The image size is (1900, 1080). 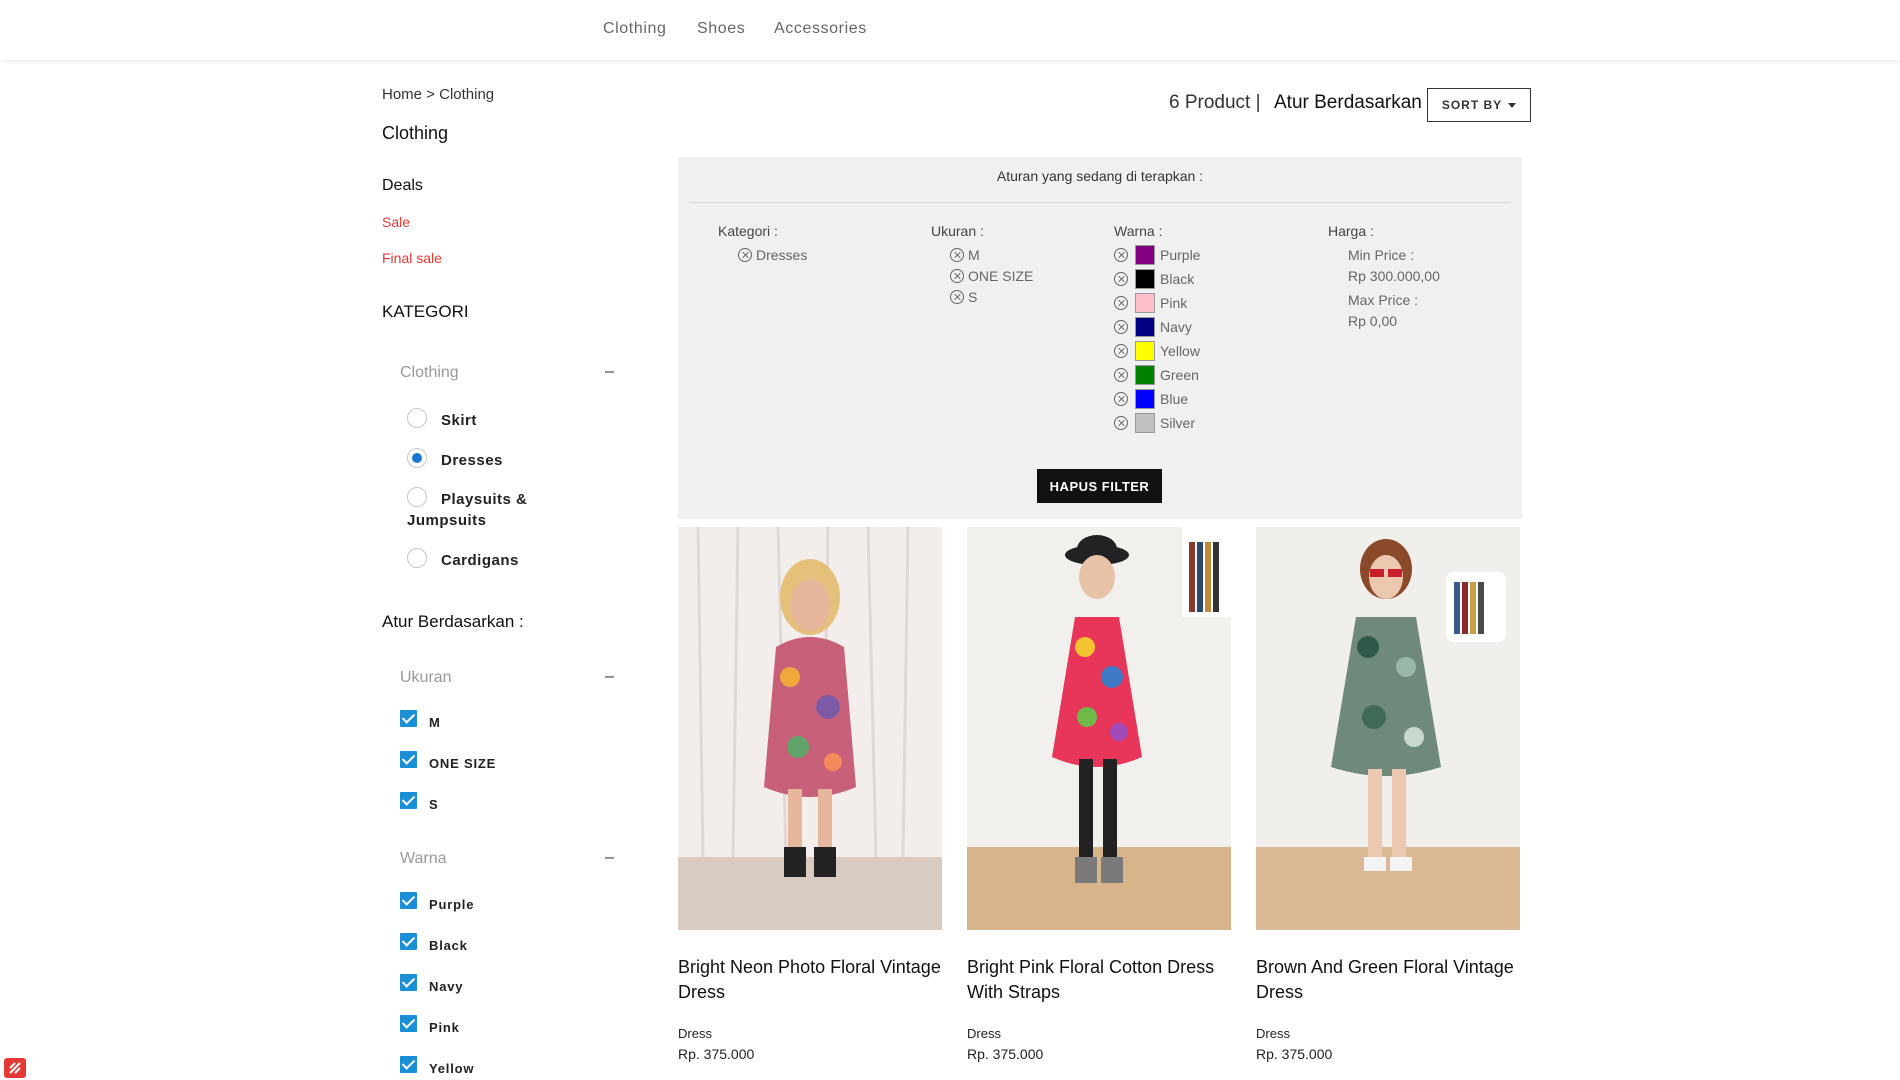 What do you see at coordinates (408, 941) in the screenshot?
I see `checkbox-color-black` at bounding box center [408, 941].